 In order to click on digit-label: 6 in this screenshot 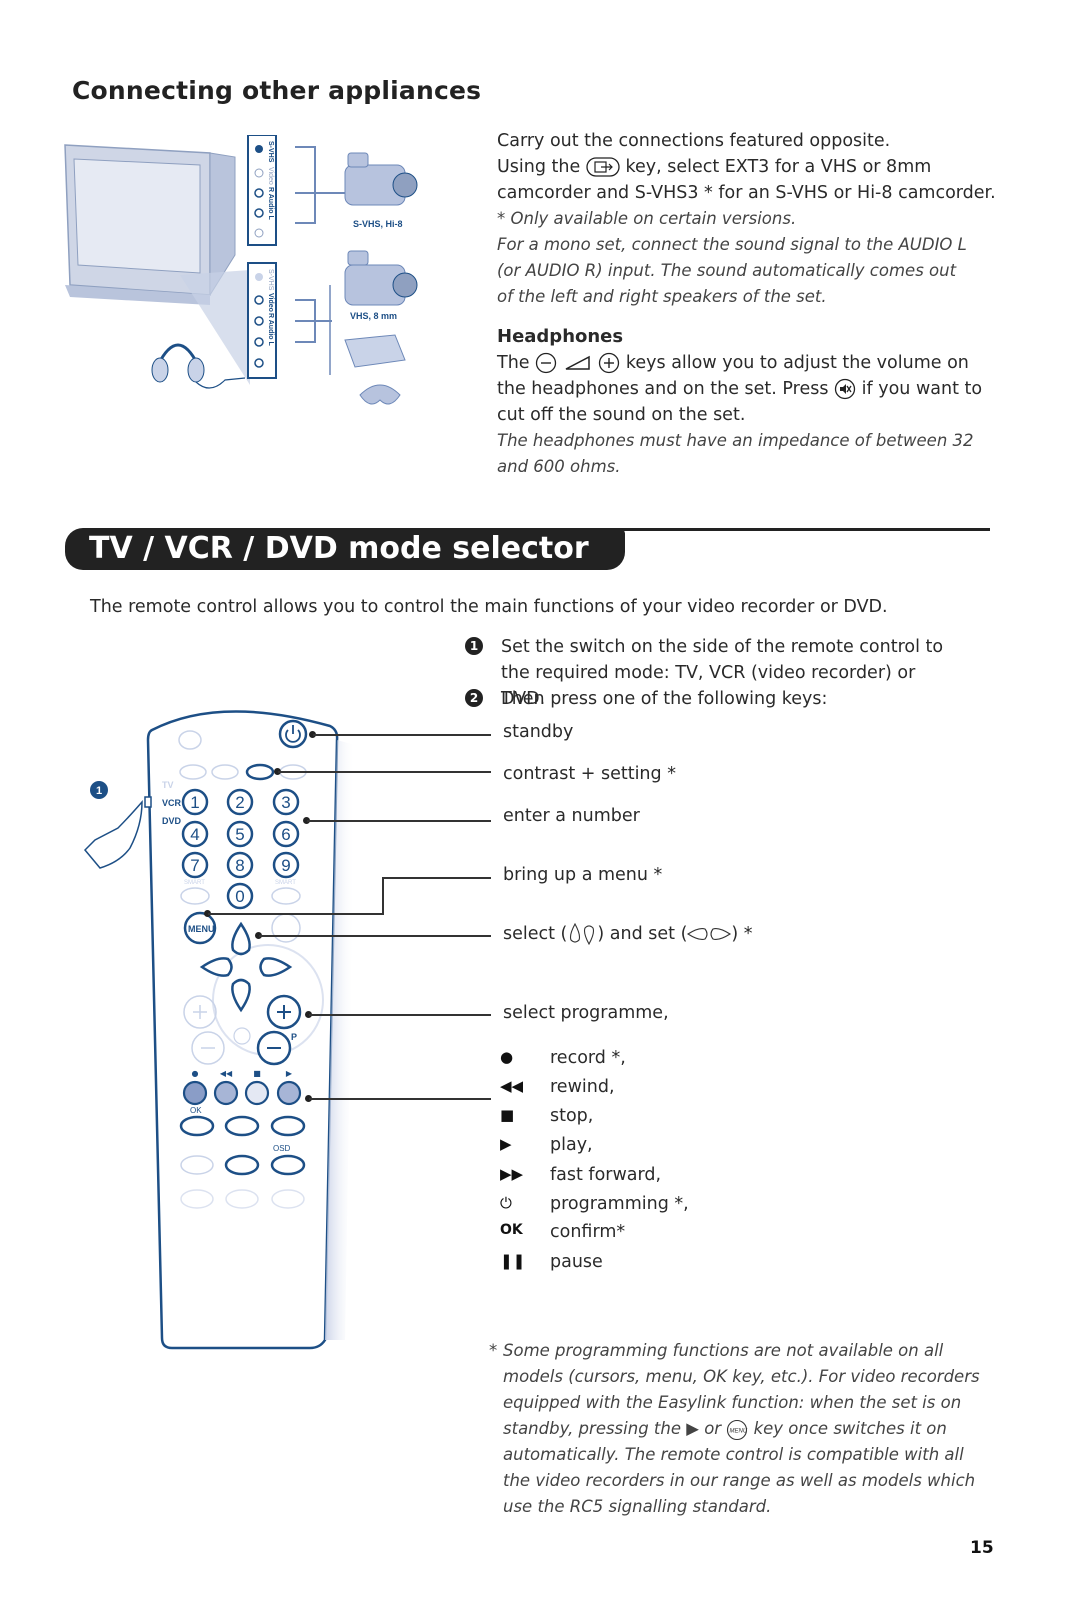, I will do `click(285, 834)`.